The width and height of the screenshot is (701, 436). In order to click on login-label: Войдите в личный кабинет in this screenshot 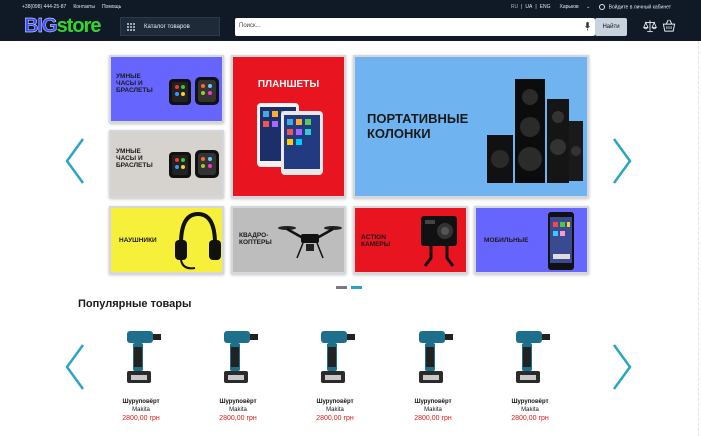, I will do `click(639, 7)`.